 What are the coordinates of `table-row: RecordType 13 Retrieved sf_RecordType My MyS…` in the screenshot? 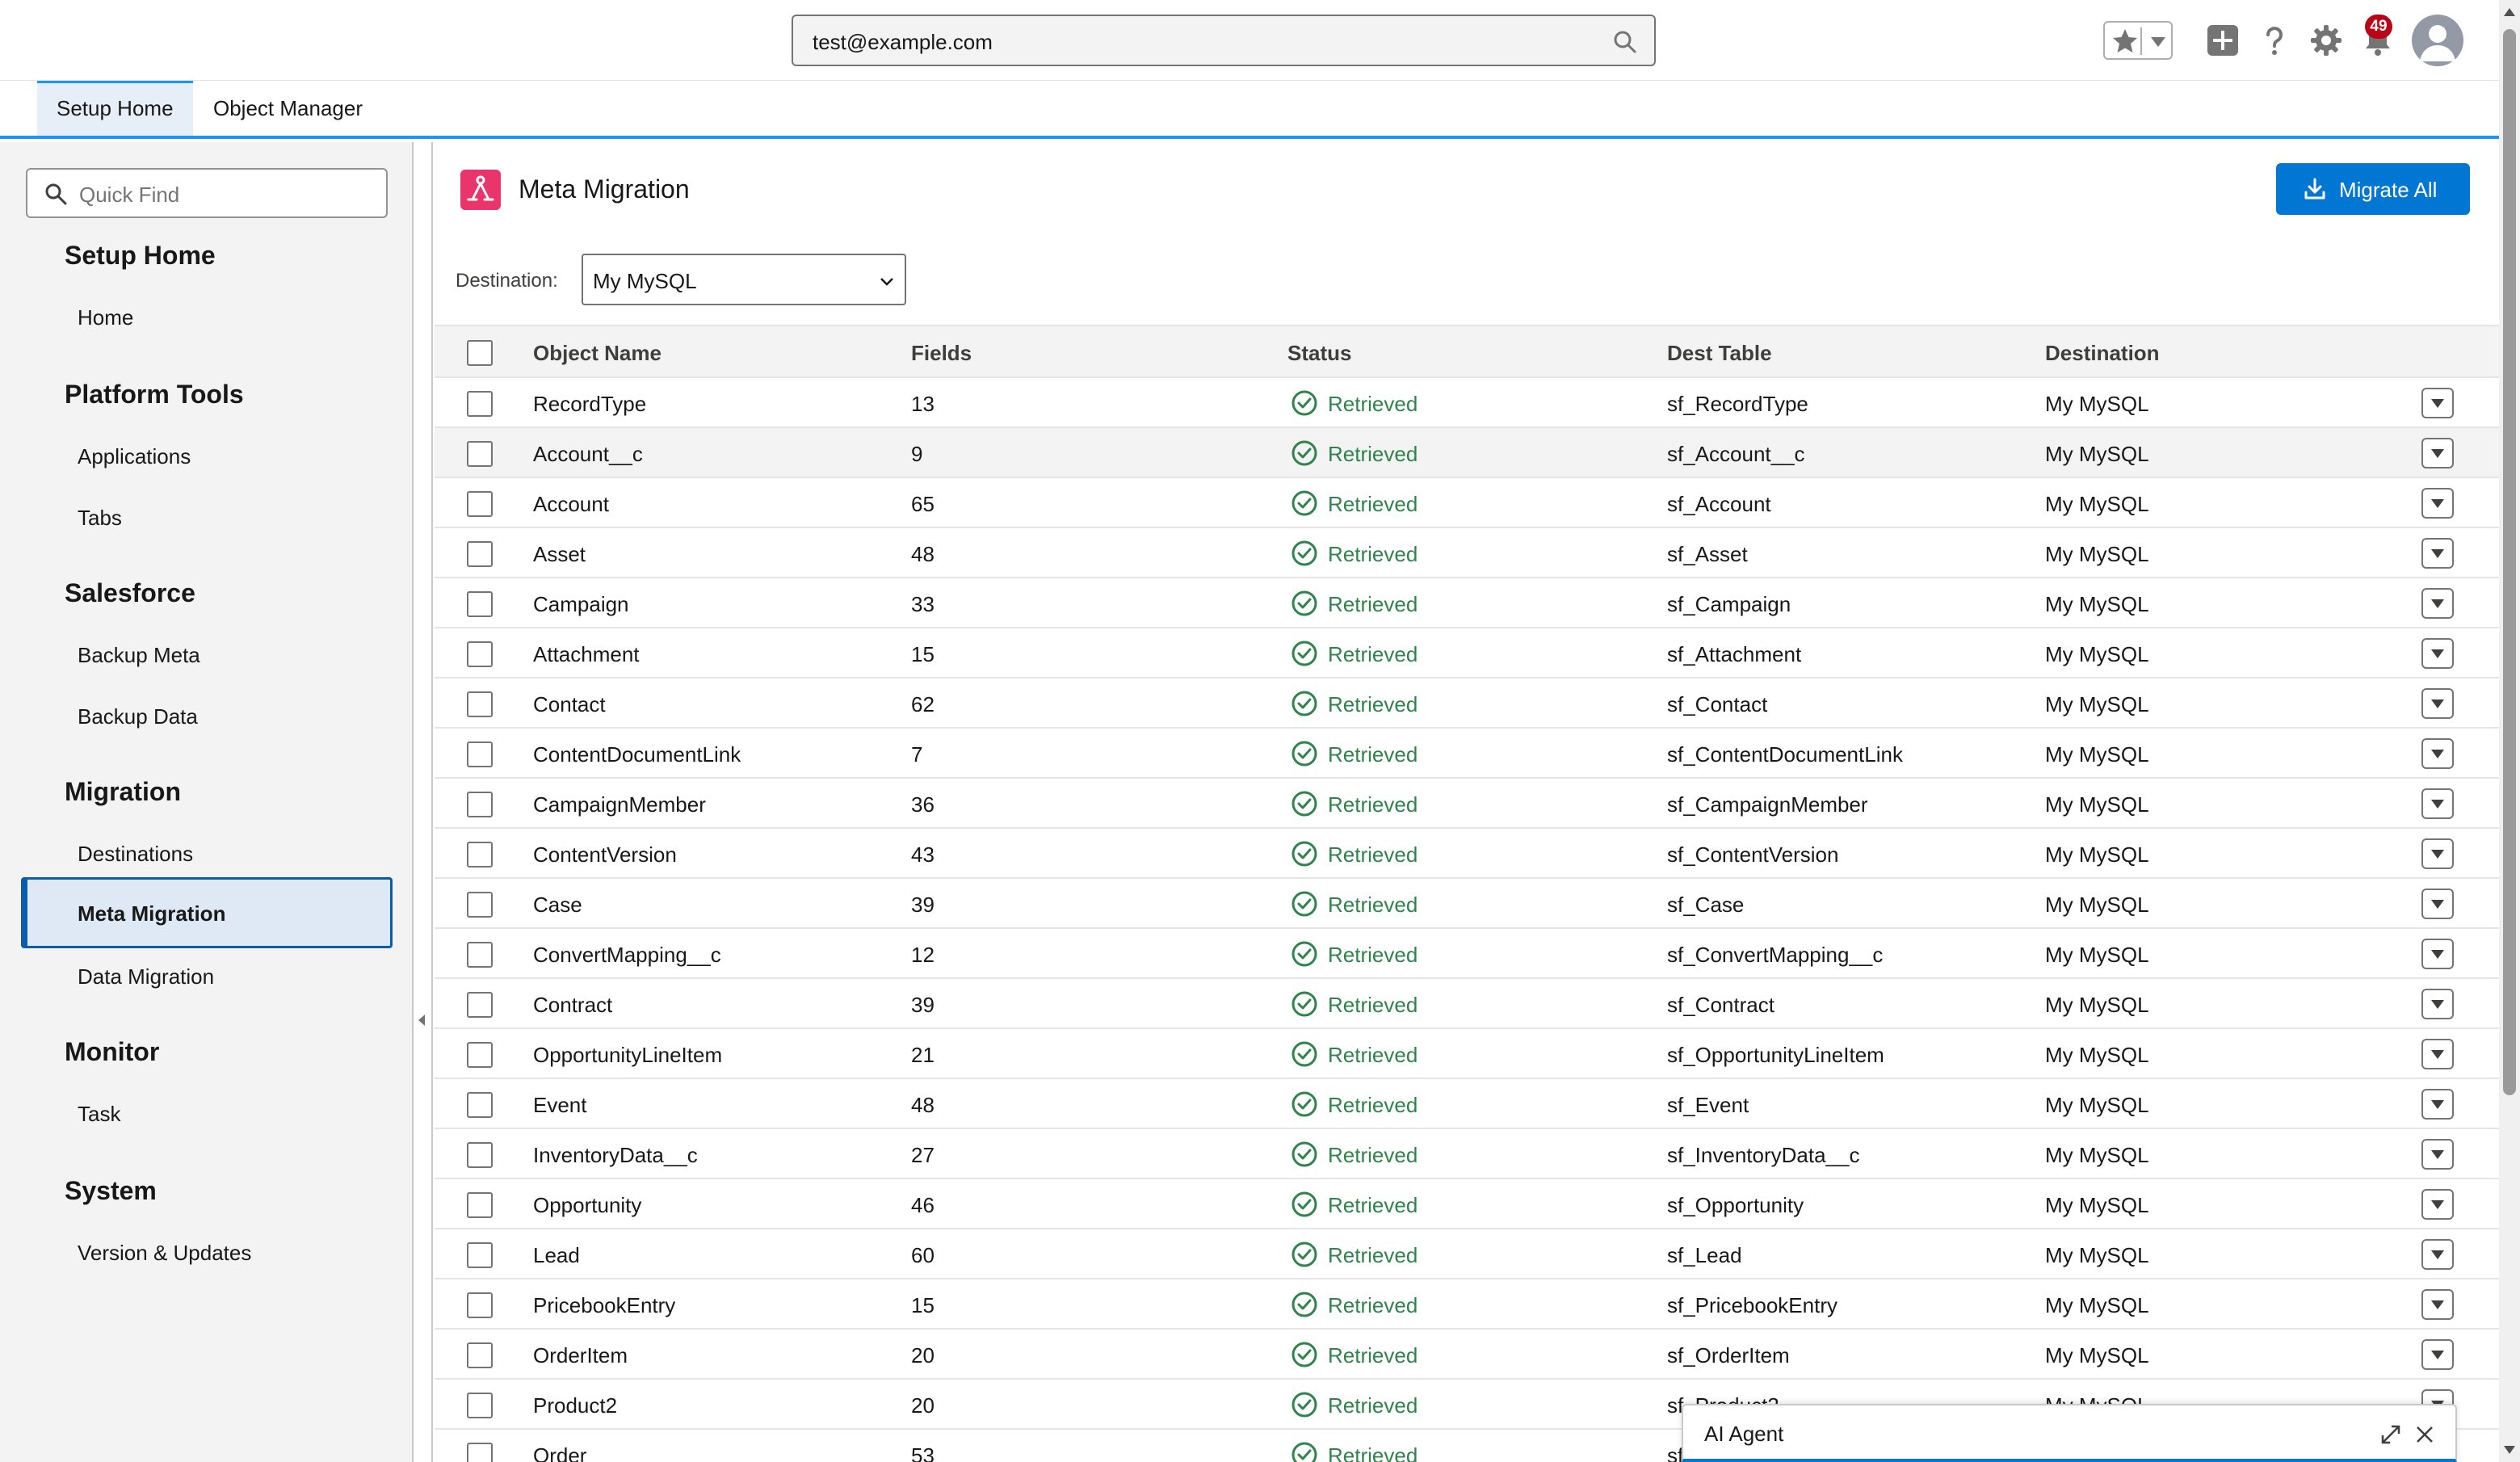 It's located at (1467, 403).